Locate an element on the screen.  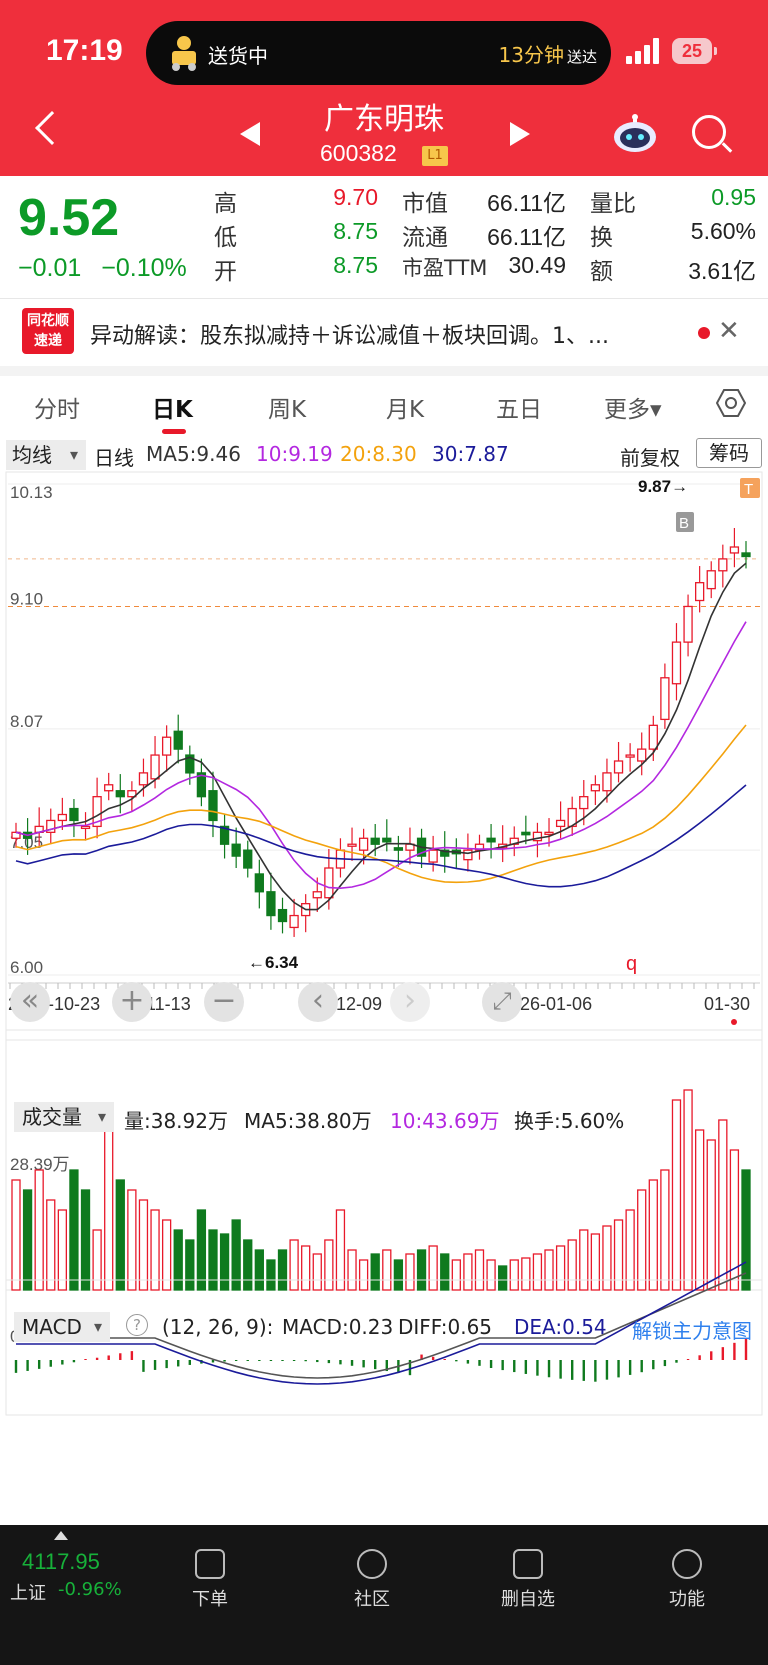
volratio-value: 0.95 is located at coordinates (733, 197).